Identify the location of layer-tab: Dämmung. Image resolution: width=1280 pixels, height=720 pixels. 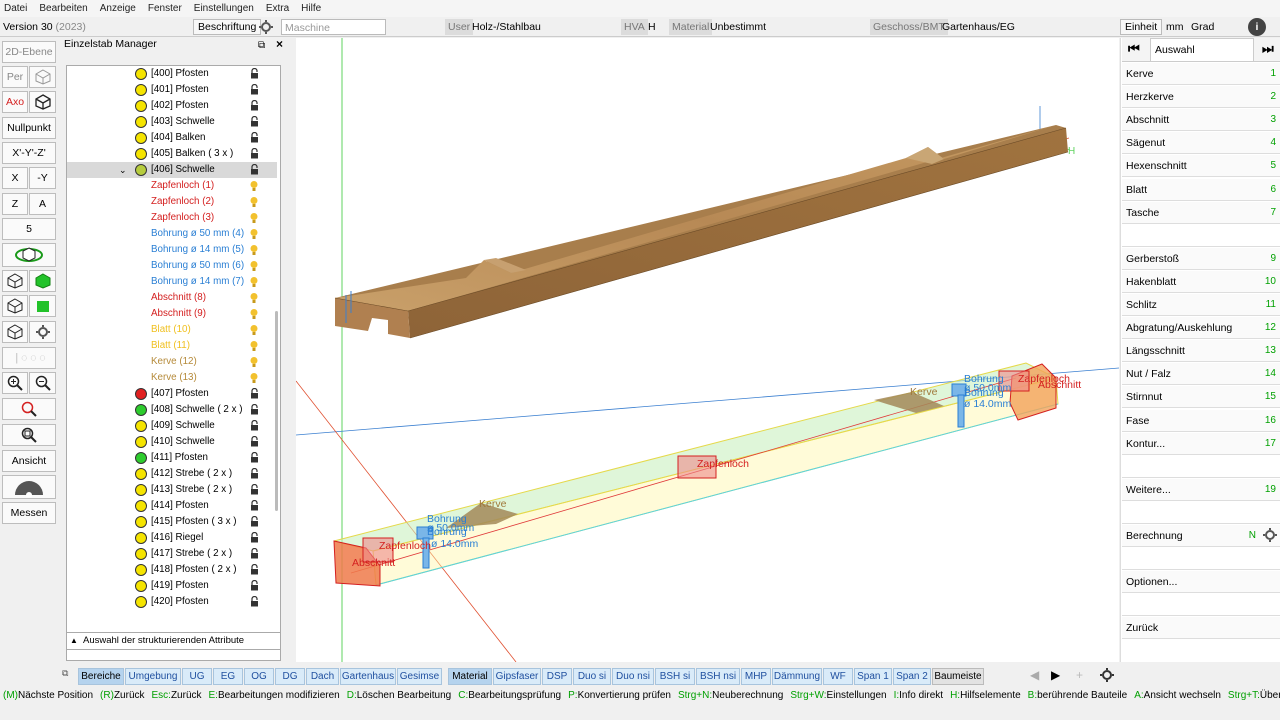
(797, 676).